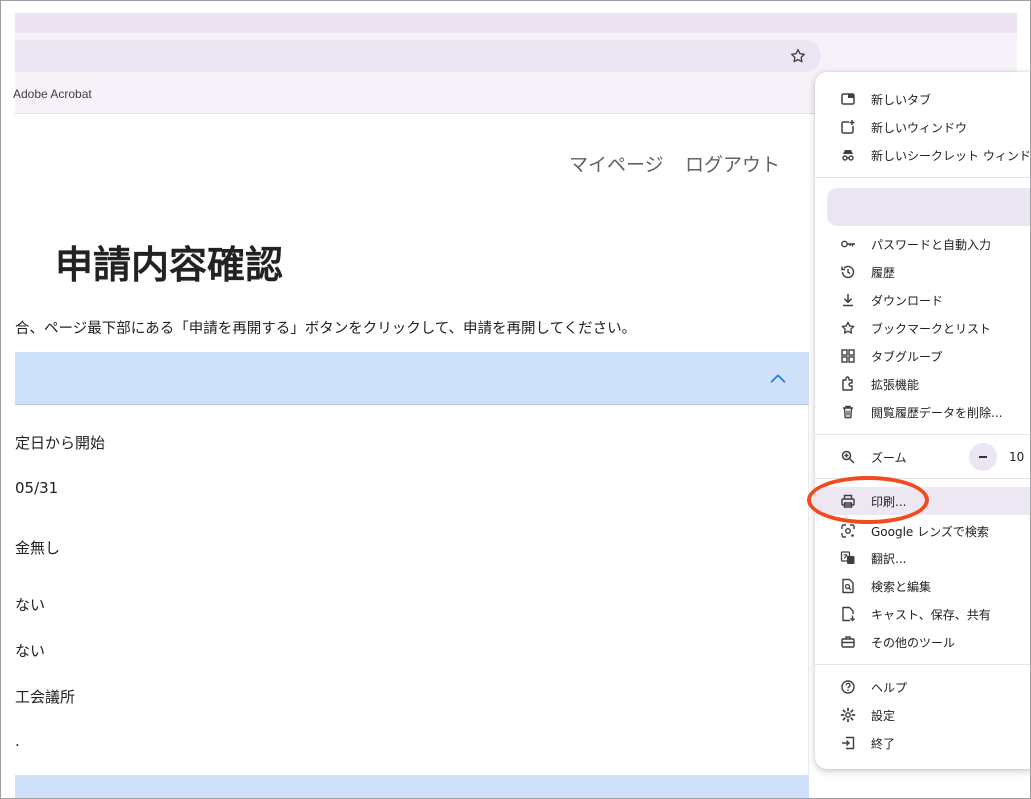 This screenshot has width=1031, height=799. What do you see at coordinates (412, 378) in the screenshot?
I see `accordion-header` at bounding box center [412, 378].